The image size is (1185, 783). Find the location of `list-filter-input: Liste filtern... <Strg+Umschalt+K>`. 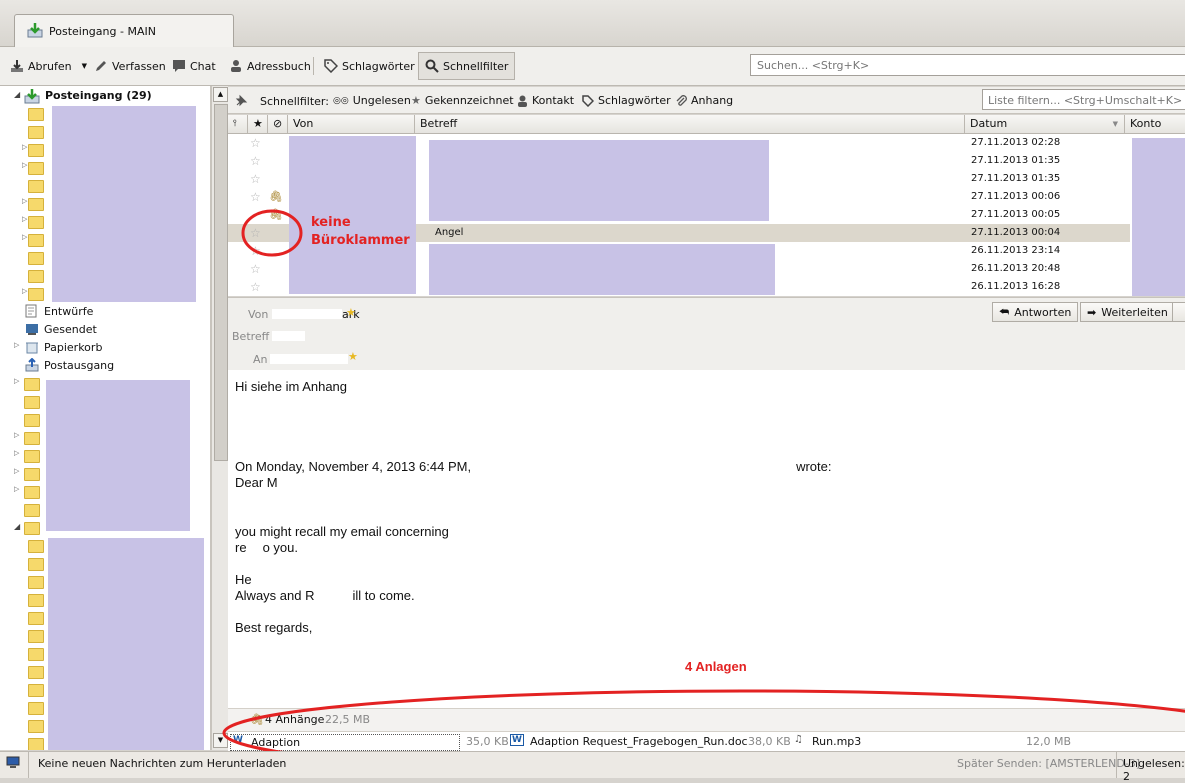

list-filter-input: Liste filtern... <Strg+Umschalt+K> is located at coordinates (1083, 99).